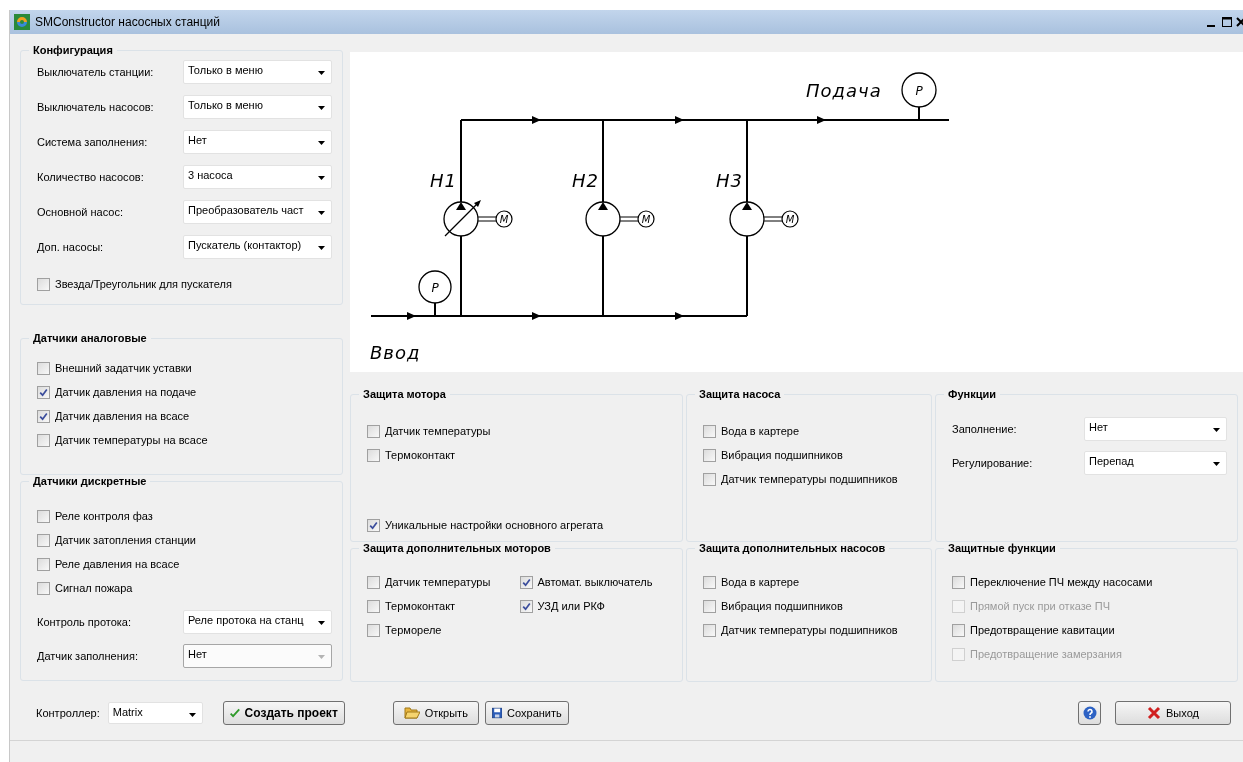 The width and height of the screenshot is (1243, 762). Describe the element at coordinates (1155, 463) in the screenshot. I see `dropdown: Перепад` at that location.